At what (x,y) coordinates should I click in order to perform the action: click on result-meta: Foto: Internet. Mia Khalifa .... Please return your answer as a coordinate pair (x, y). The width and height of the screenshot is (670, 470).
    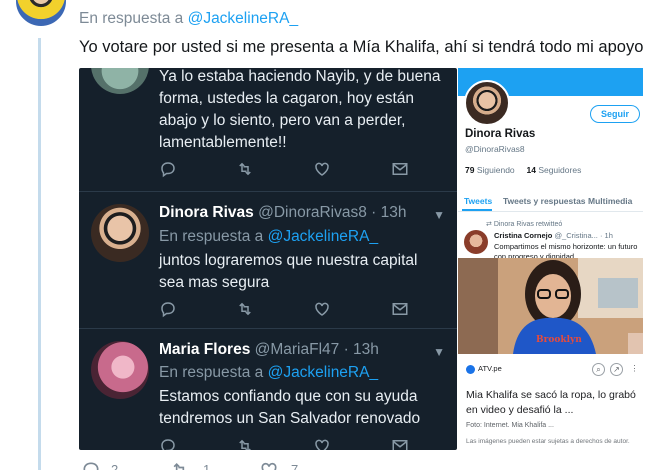
    Looking at the image, I should click on (510, 425).